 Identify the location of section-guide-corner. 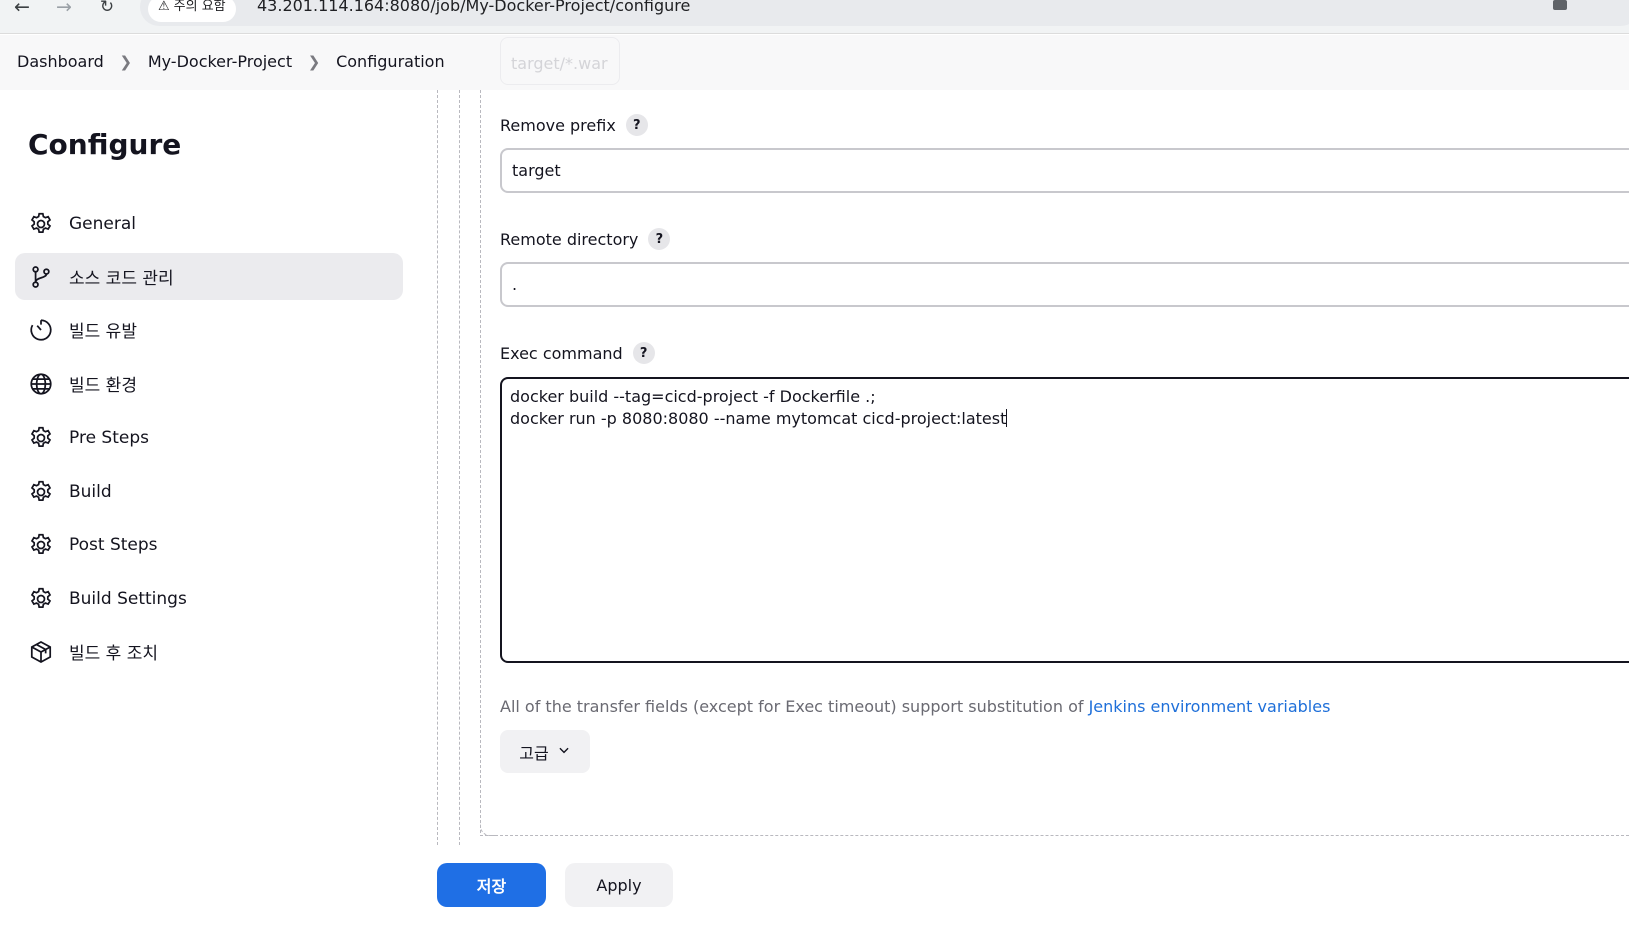
(488, 829).